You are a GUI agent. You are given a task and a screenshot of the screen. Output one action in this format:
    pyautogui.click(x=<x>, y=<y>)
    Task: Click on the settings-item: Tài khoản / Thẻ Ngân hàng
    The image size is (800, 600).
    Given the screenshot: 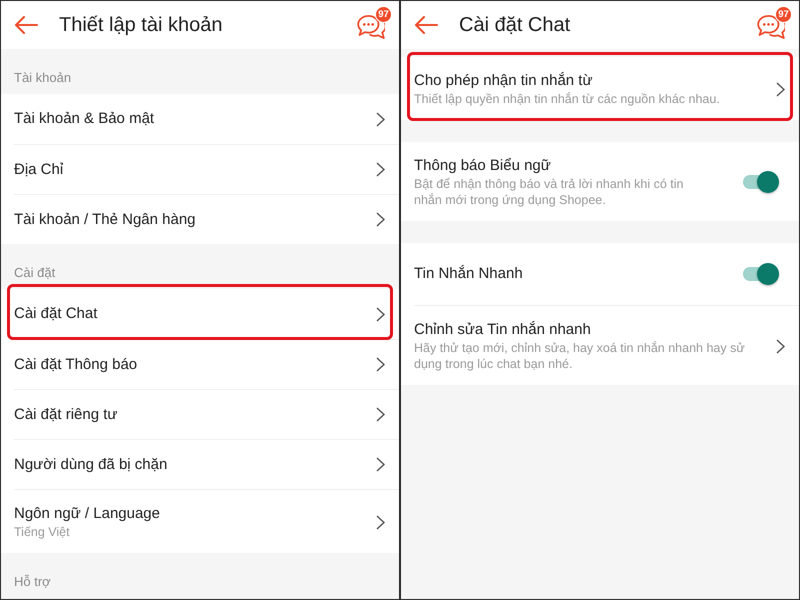 What is the action you would take?
    pyautogui.click(x=200, y=219)
    